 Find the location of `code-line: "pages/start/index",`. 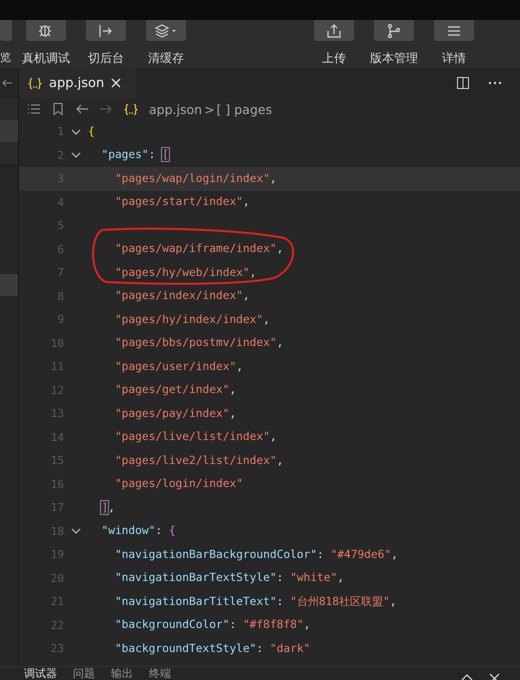

code-line: "pages/start/index", is located at coordinates (182, 202).